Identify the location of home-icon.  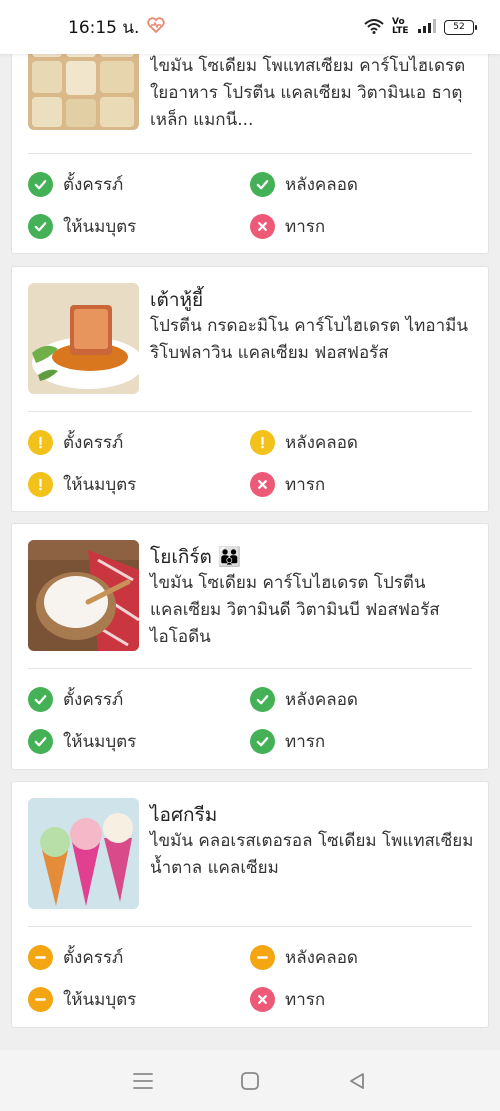
(250, 1081).